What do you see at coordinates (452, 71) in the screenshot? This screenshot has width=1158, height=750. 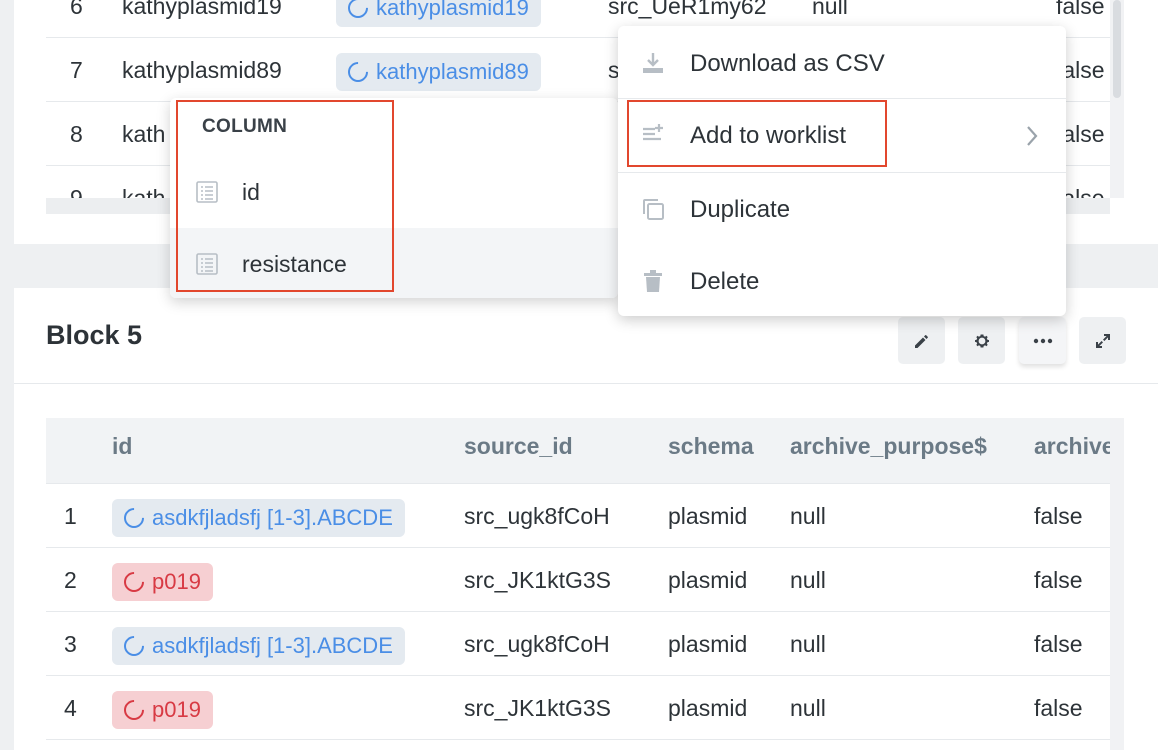 I see `entity-chip-label: kathyplasmid89` at bounding box center [452, 71].